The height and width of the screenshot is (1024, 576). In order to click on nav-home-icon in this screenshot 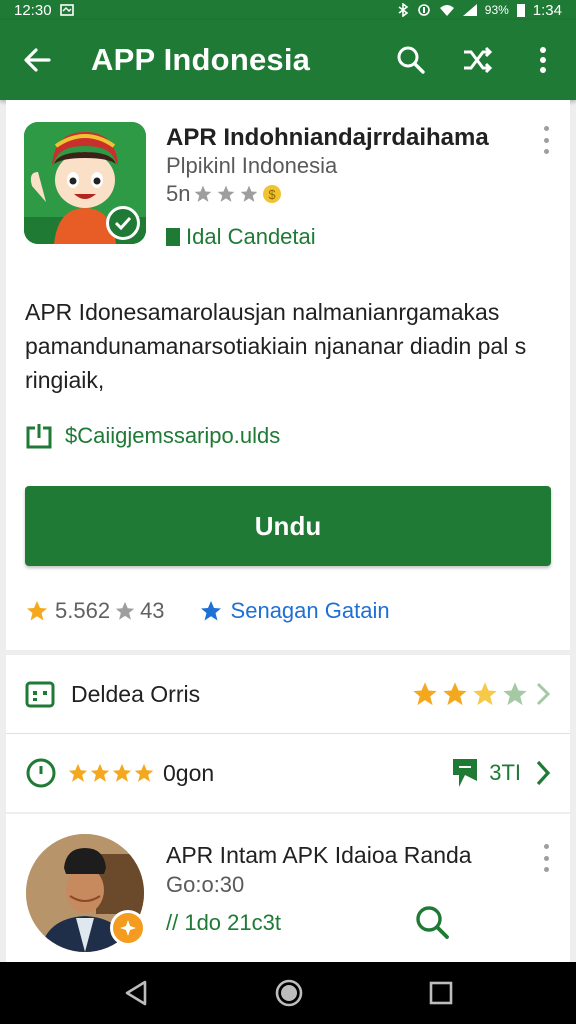, I will do `click(289, 993)`.